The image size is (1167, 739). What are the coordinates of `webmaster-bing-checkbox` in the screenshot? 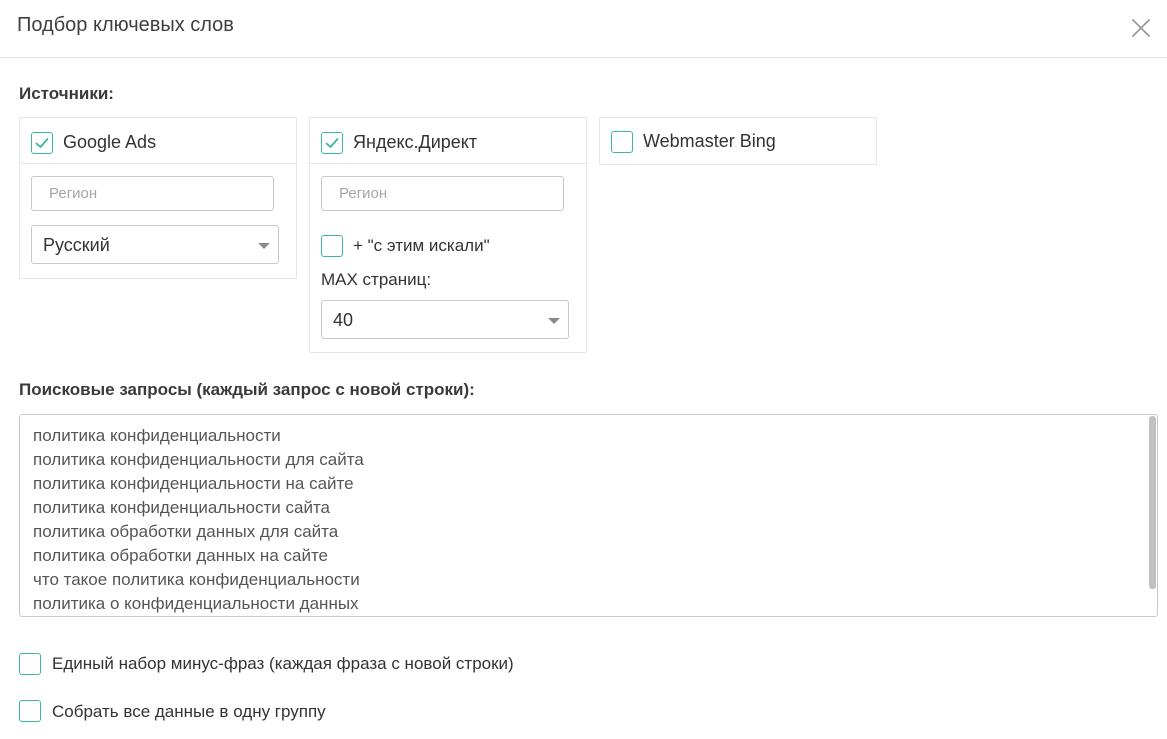 It's located at (622, 142).